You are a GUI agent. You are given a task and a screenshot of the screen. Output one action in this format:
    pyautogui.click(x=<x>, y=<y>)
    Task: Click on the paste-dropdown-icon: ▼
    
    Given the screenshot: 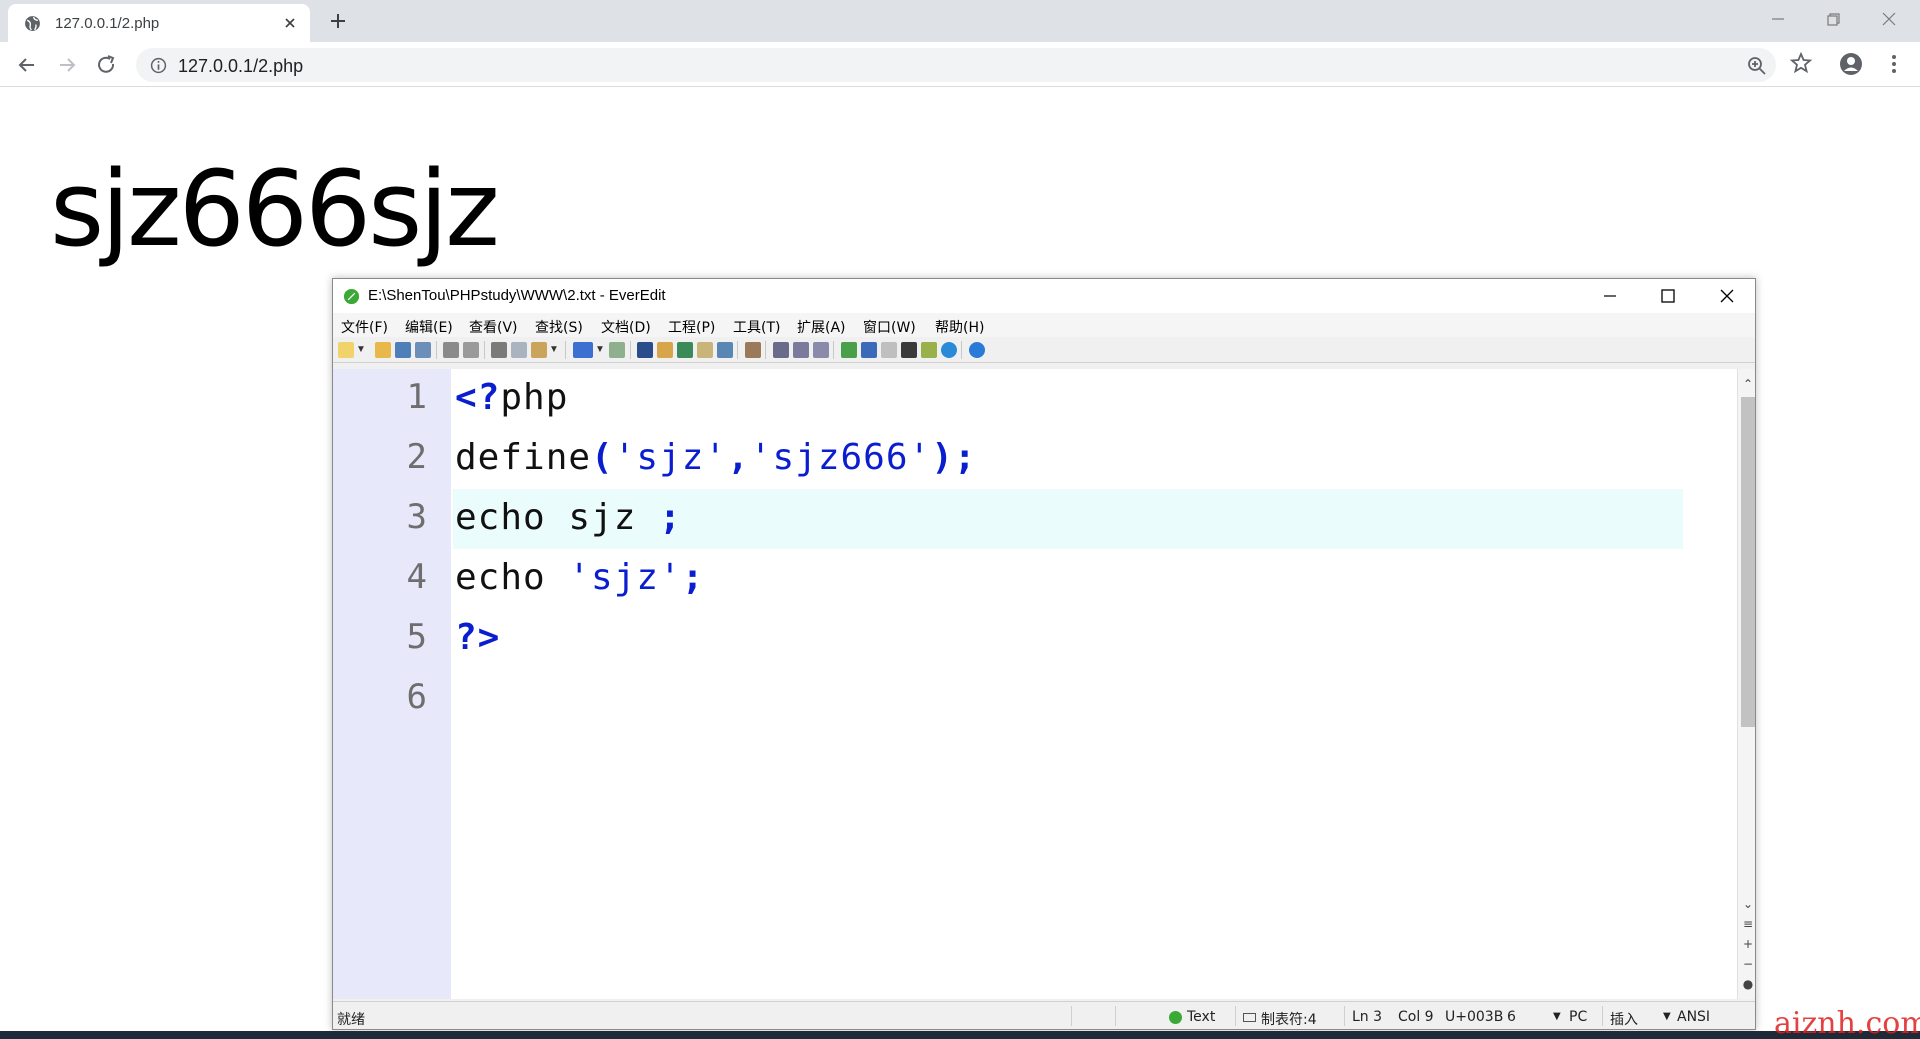 What is the action you would take?
    pyautogui.click(x=554, y=350)
    